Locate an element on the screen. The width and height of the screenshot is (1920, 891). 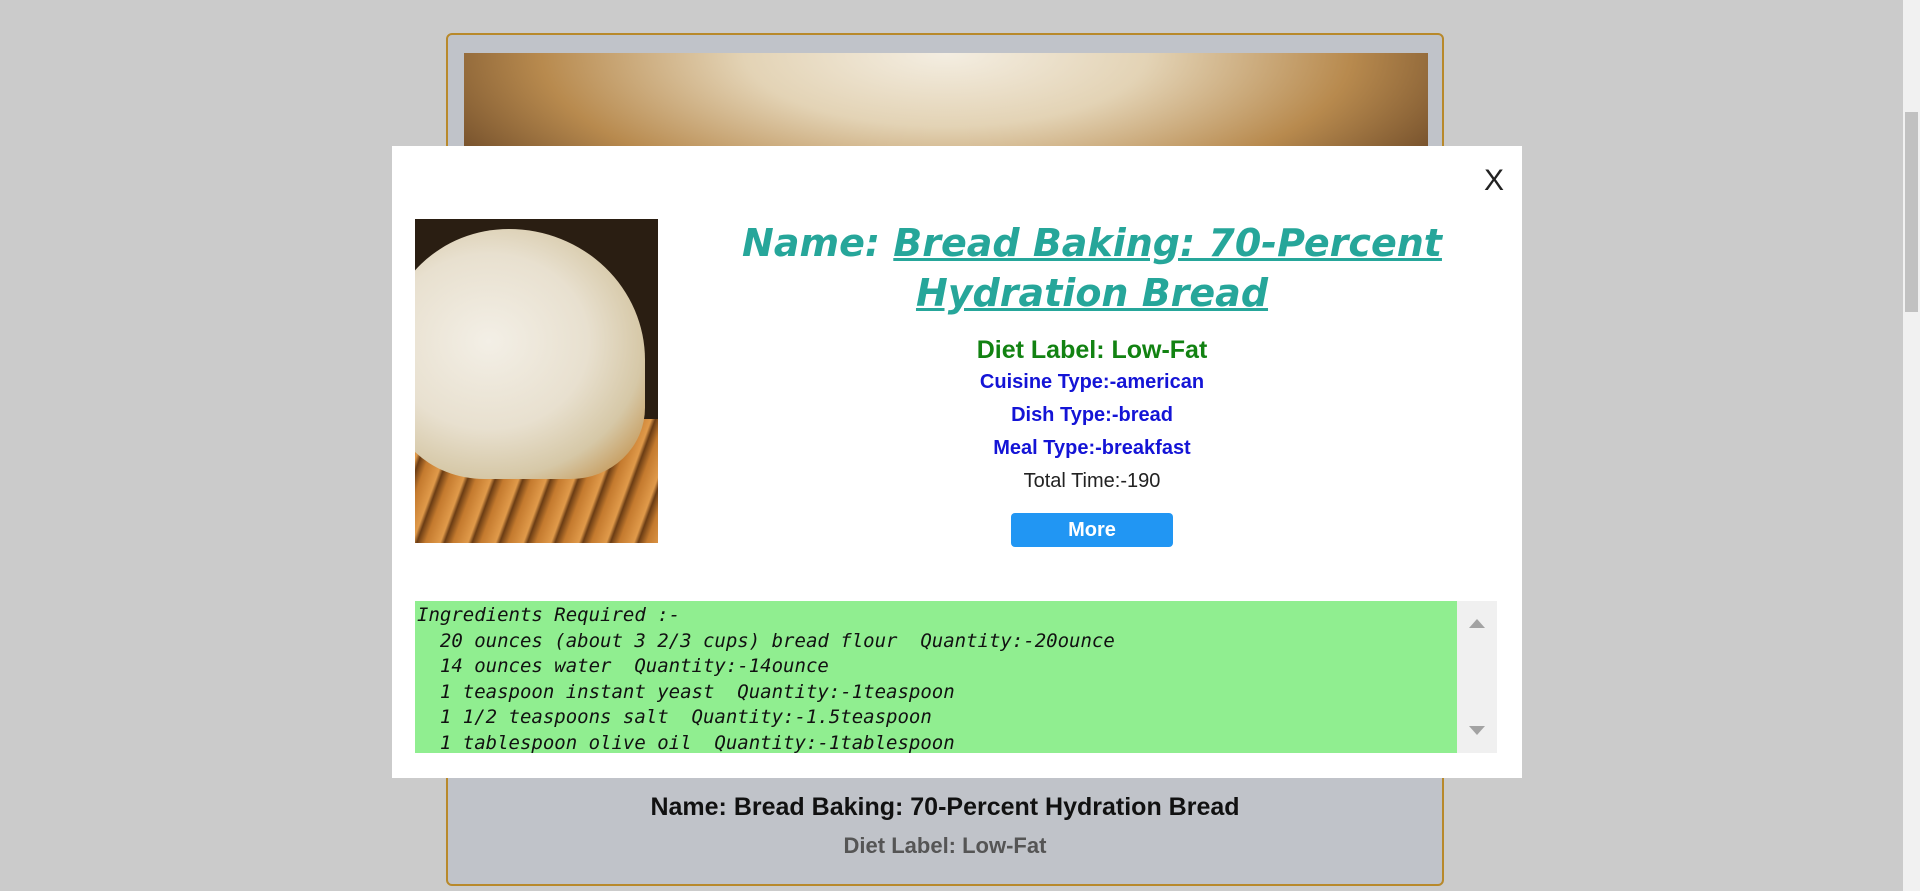
total-time: Total Time:-190 is located at coordinates (1092, 481).